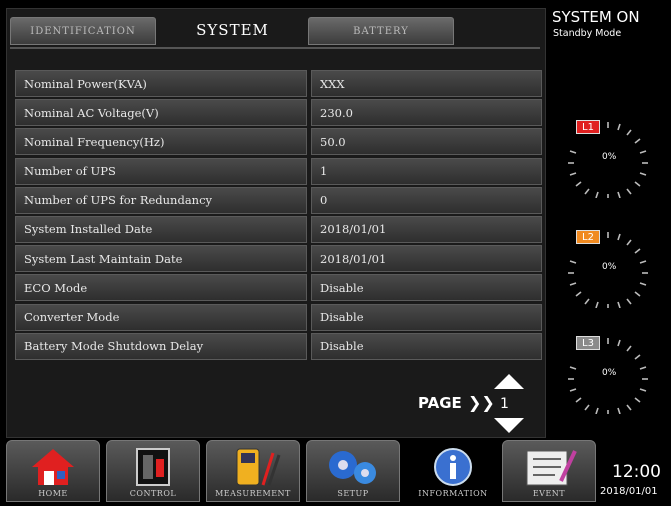 The height and width of the screenshot is (506, 671). I want to click on row-label: Number of UPS, so click(161, 171).